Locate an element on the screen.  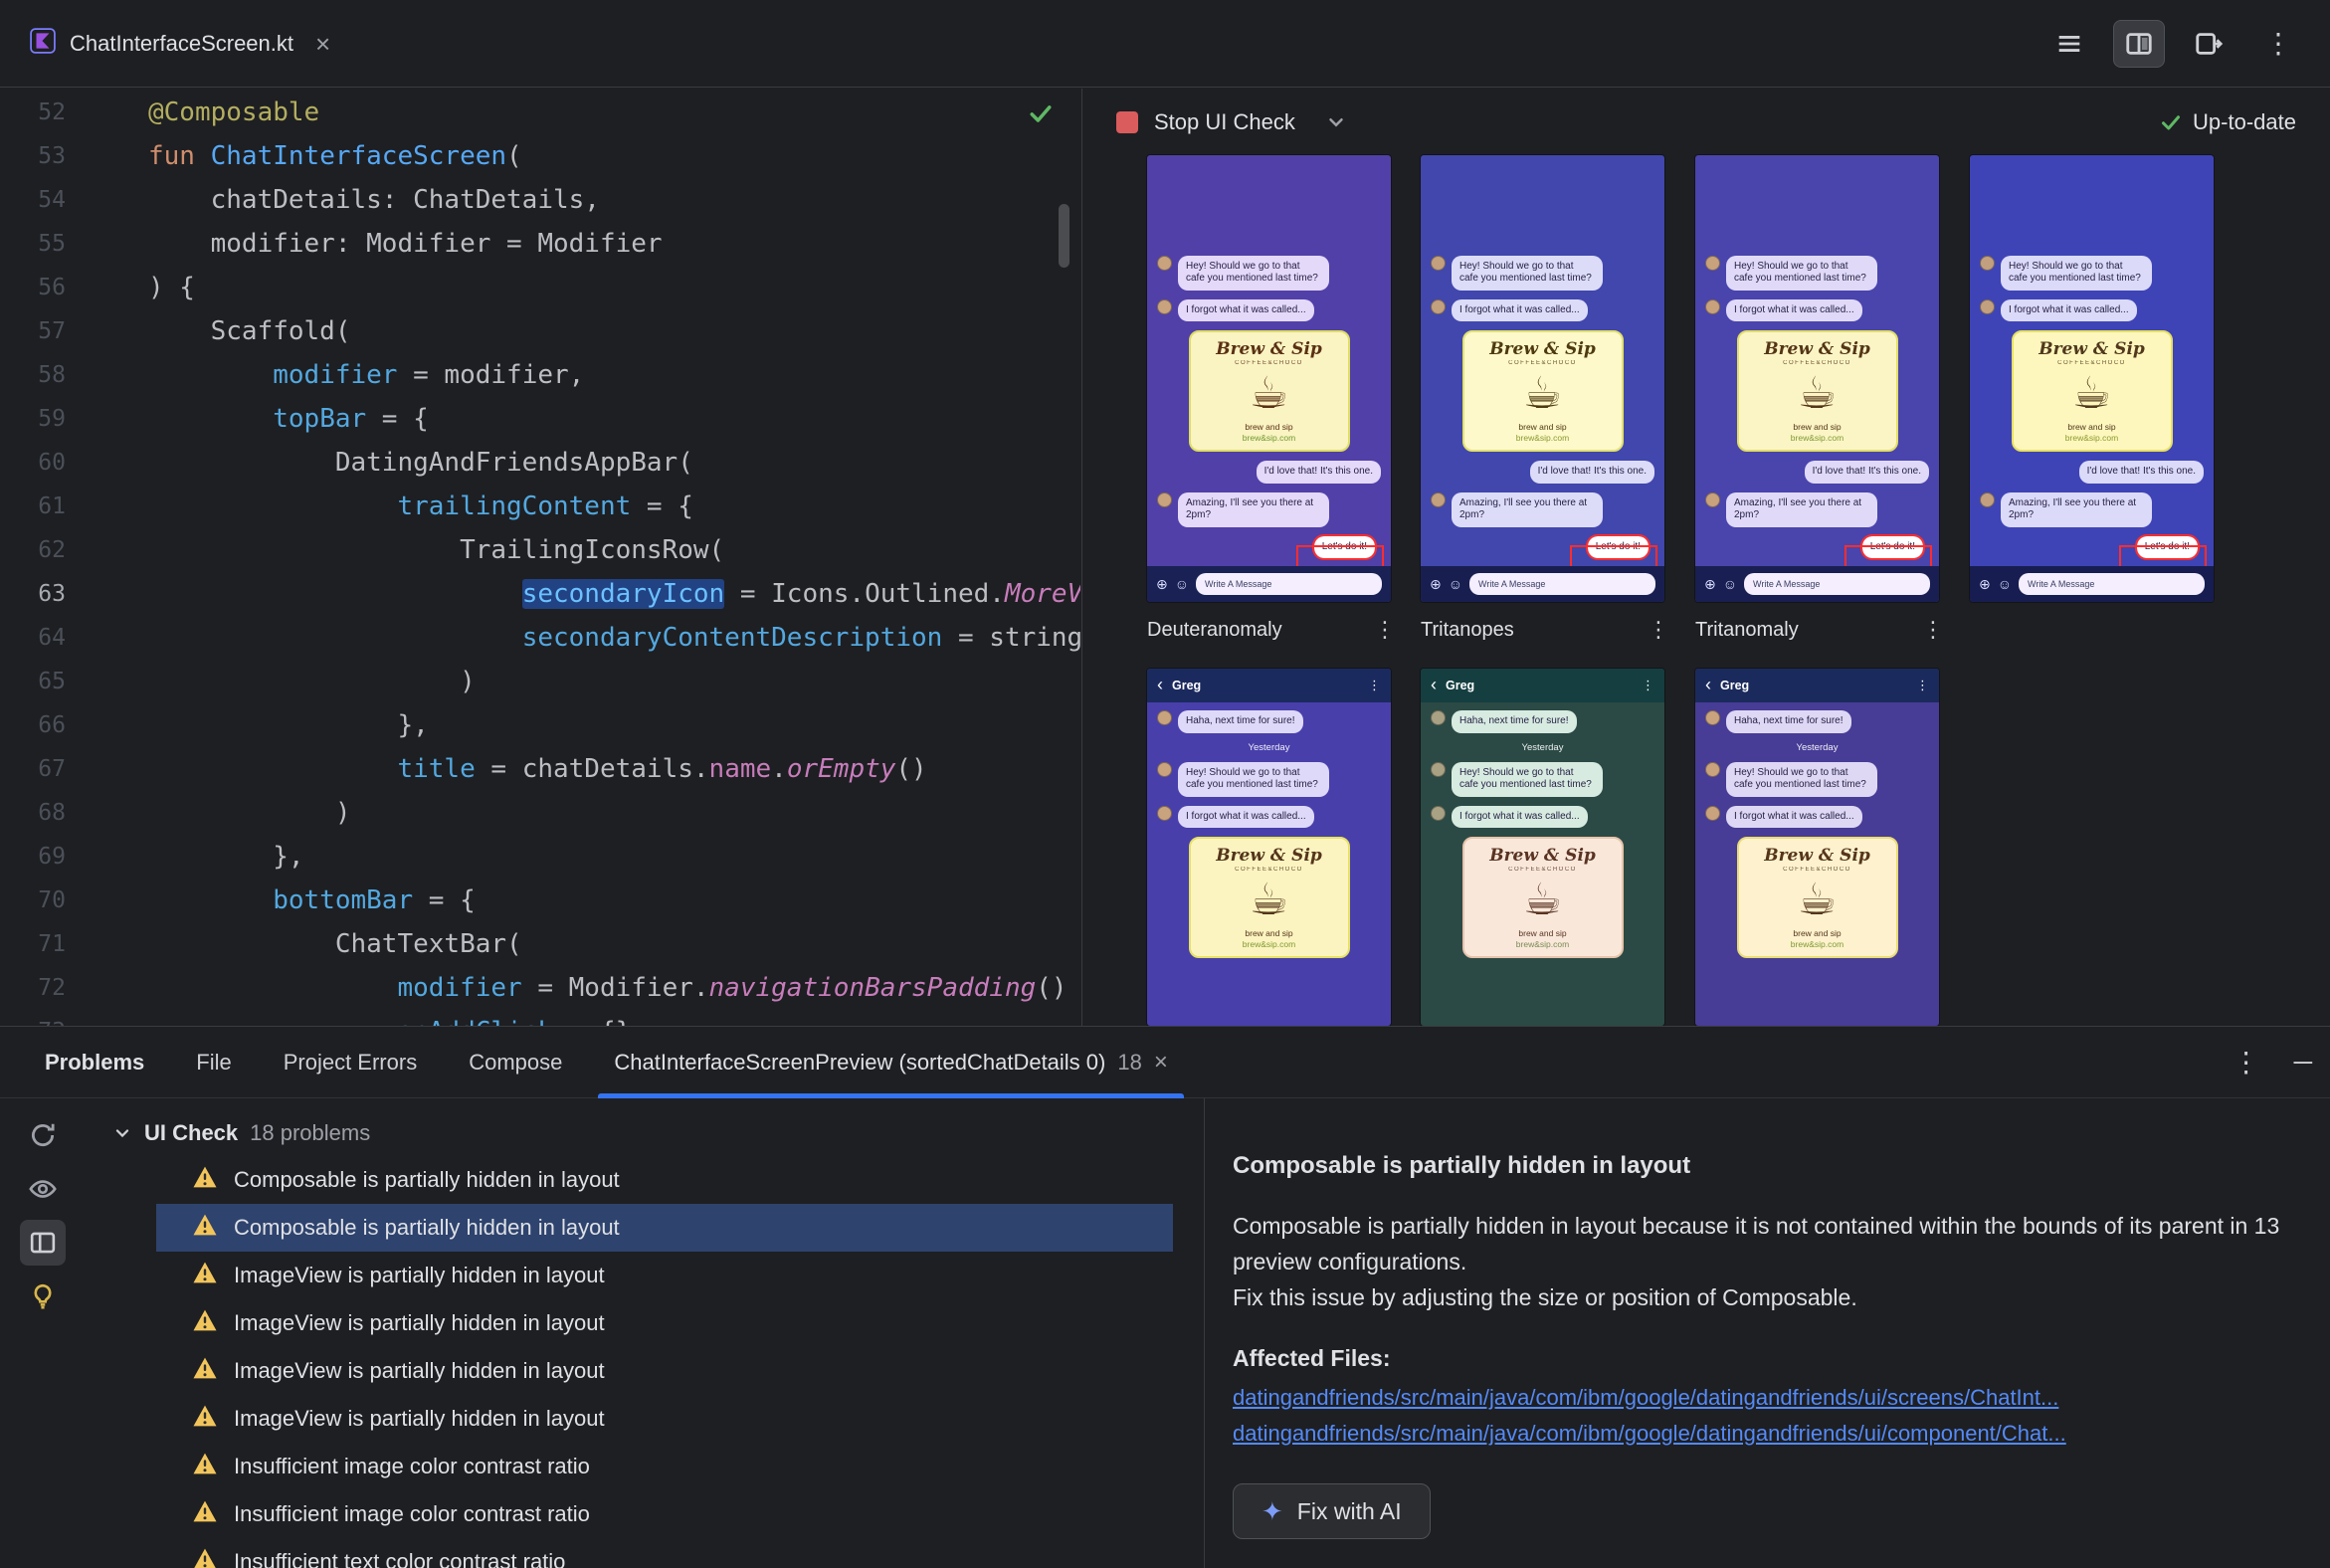
code-line: 61 trailingContent = { is located at coordinates (540, 506).